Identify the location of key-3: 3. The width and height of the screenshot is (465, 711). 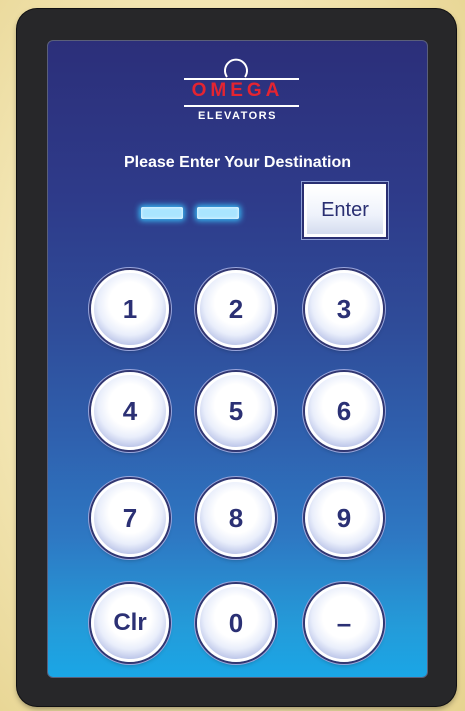
(344, 309).